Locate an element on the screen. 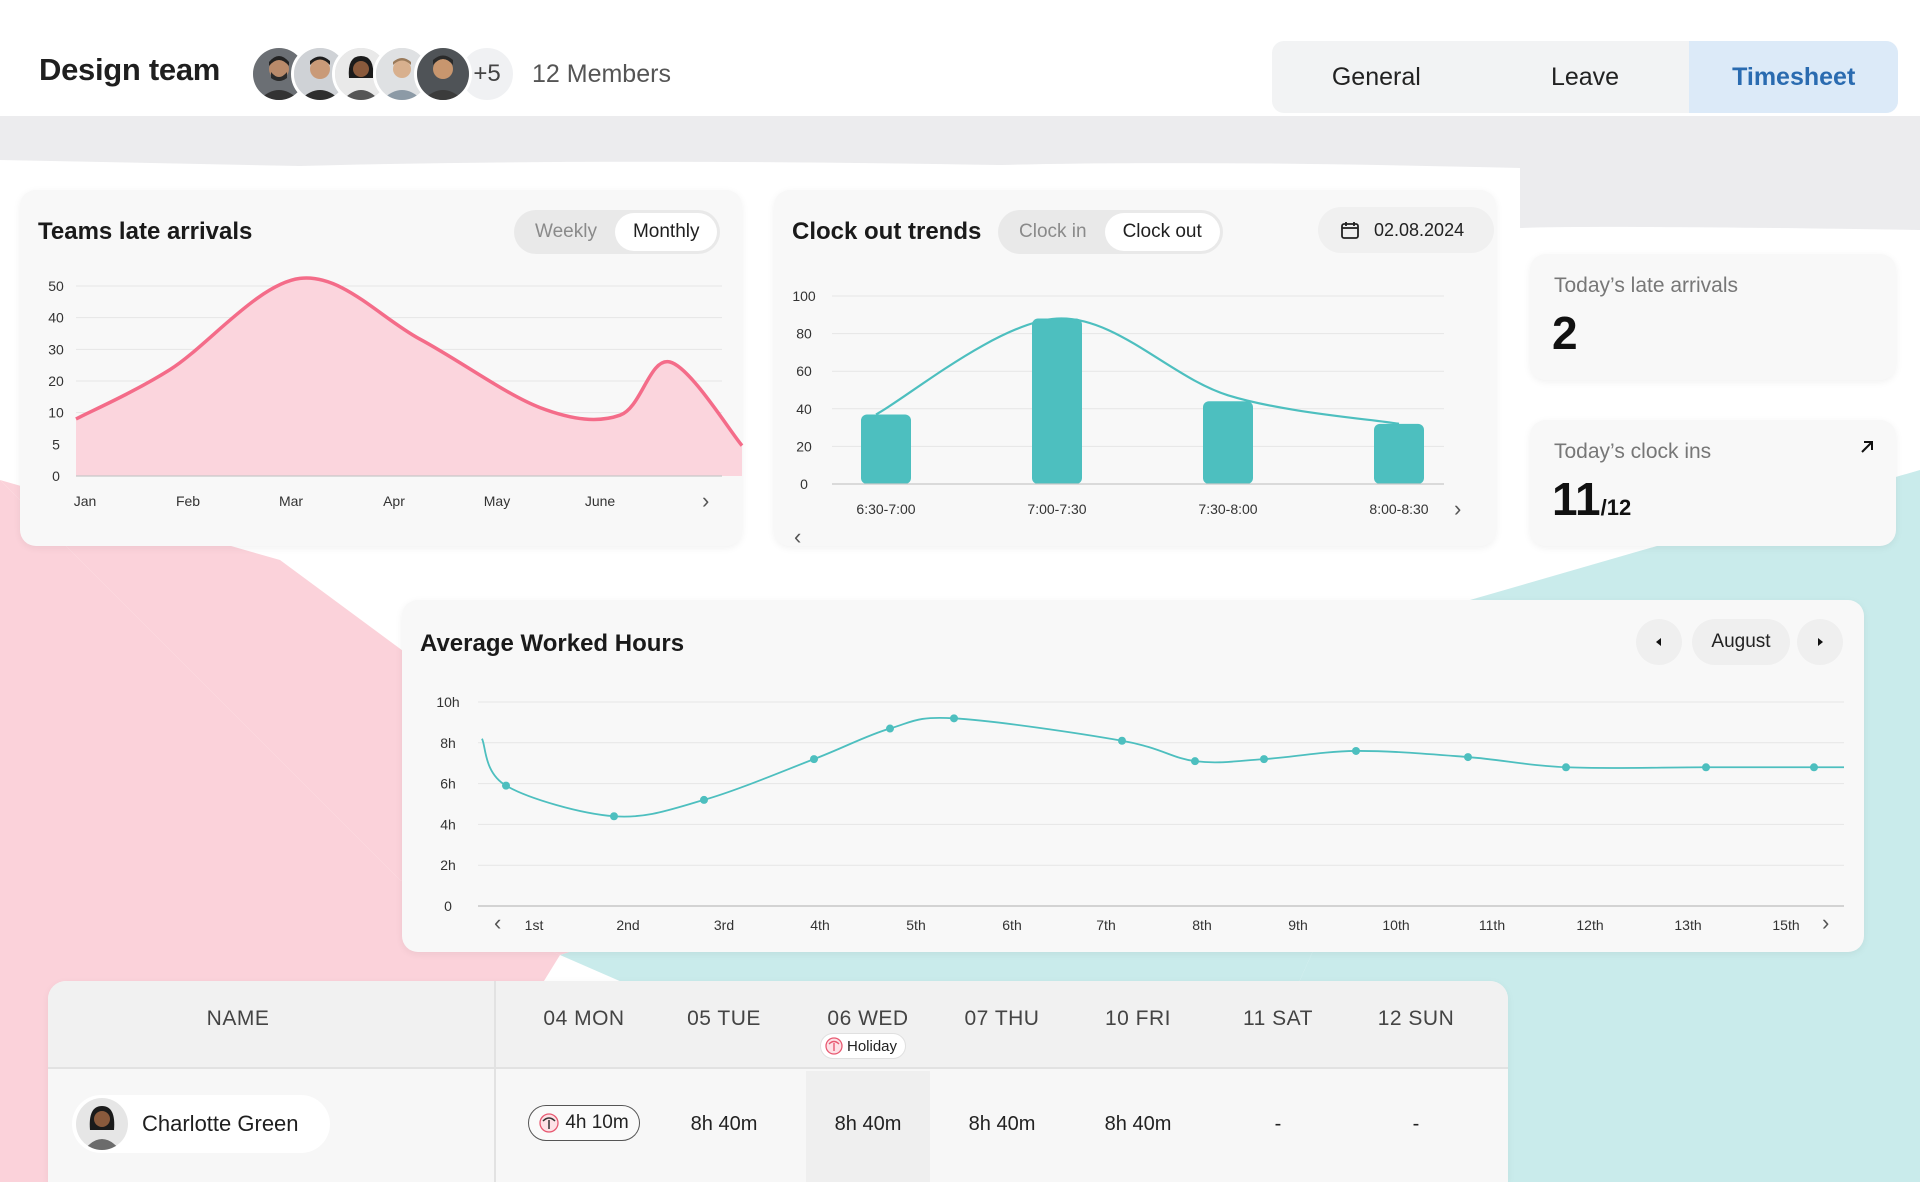 The image size is (1920, 1182). prev-month-button is located at coordinates (1659, 642).